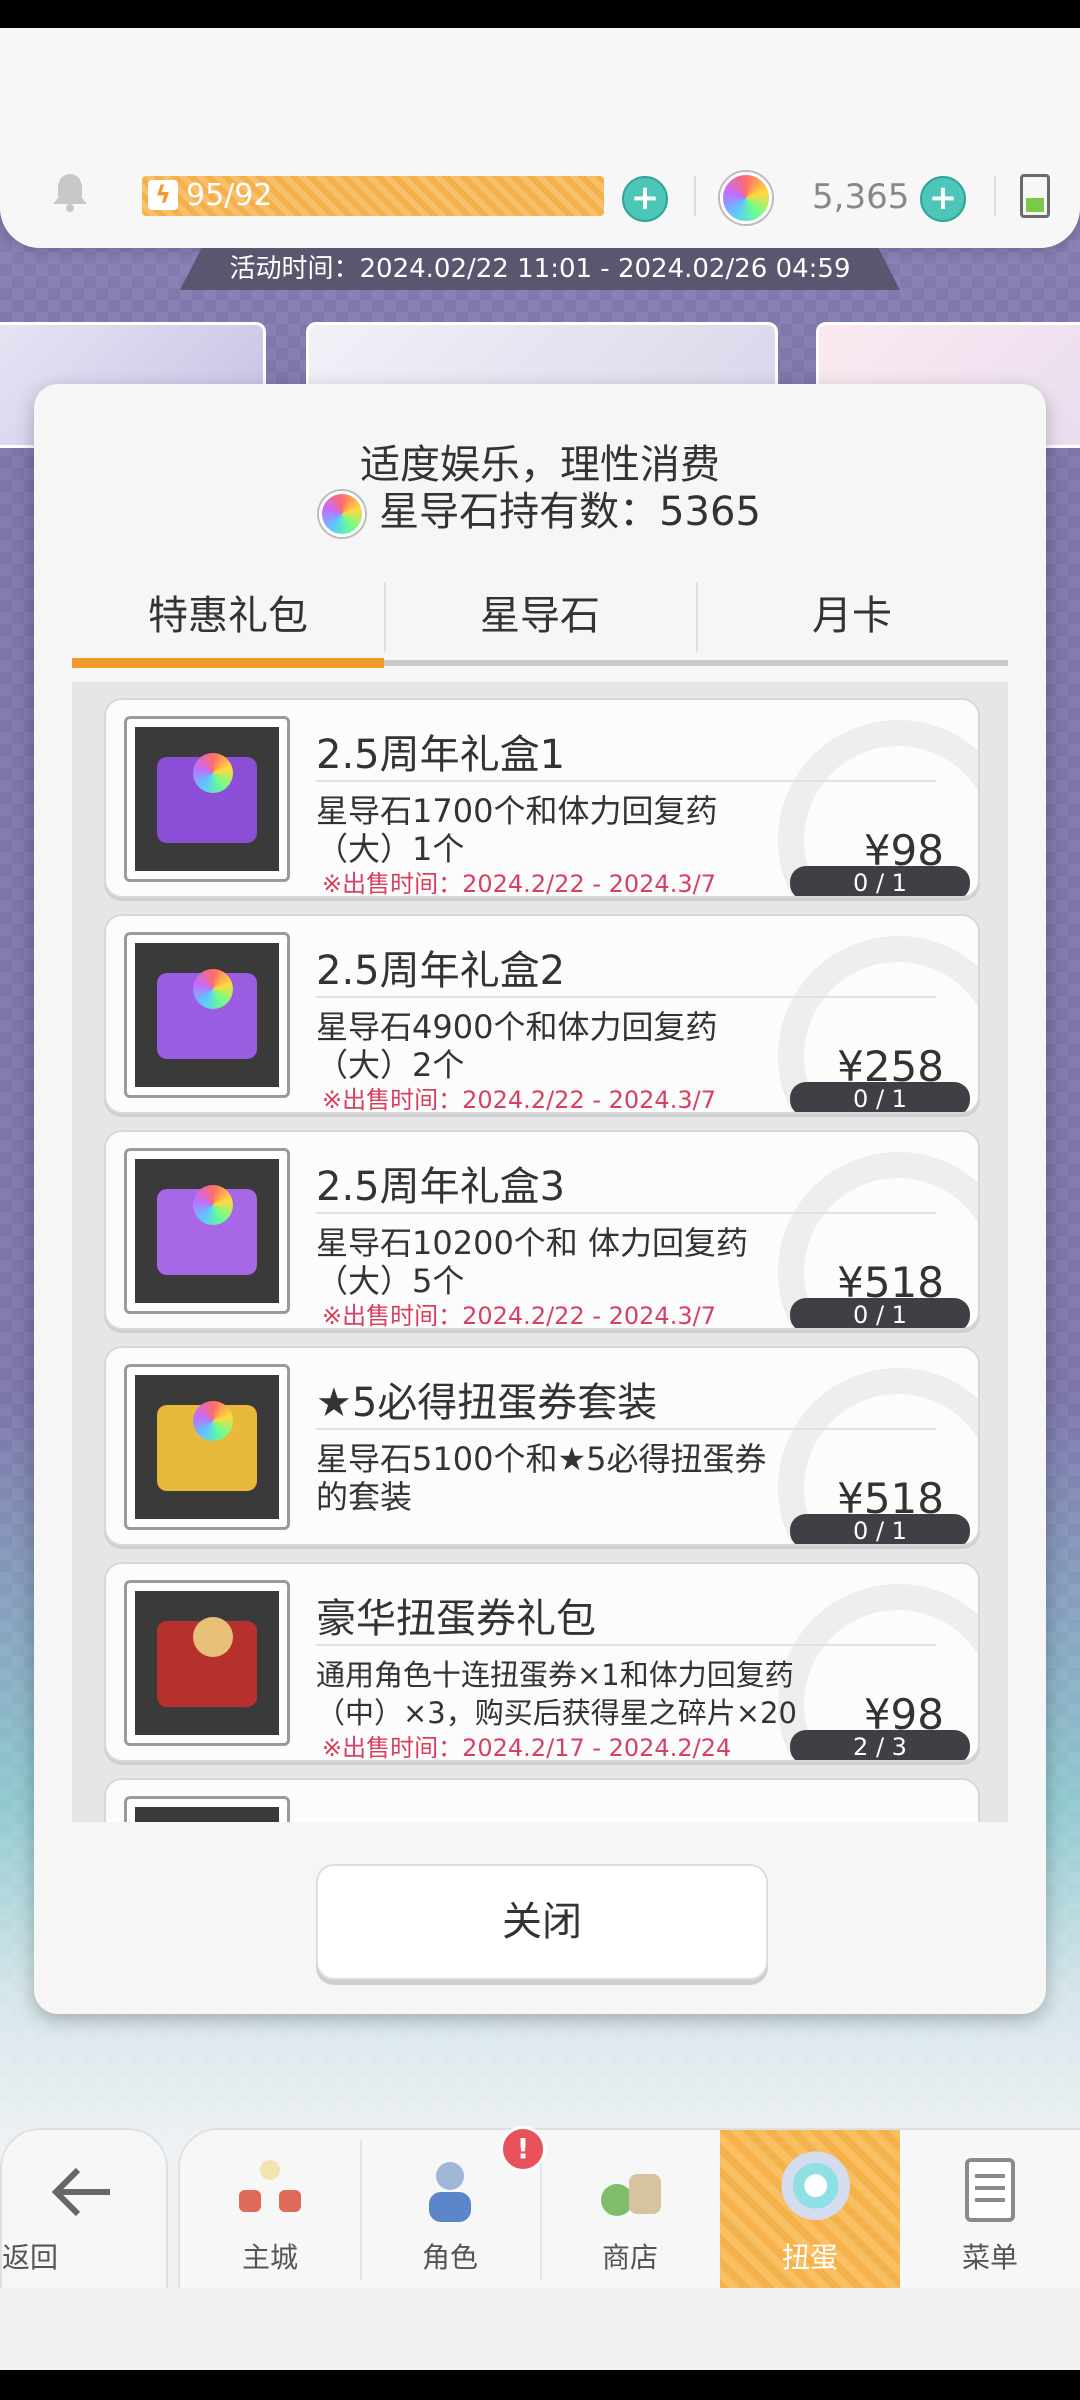 The image size is (1080, 2400). What do you see at coordinates (441, 1187) in the screenshot?
I see `pack-title: 2.5周年礼盒3` at bounding box center [441, 1187].